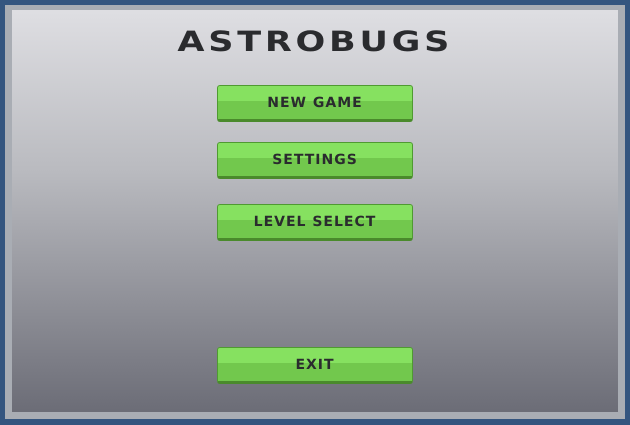 This screenshot has height=425, width=630. Describe the element at coordinates (315, 42) in the screenshot. I see `game-title: ASTROBUGS` at that location.